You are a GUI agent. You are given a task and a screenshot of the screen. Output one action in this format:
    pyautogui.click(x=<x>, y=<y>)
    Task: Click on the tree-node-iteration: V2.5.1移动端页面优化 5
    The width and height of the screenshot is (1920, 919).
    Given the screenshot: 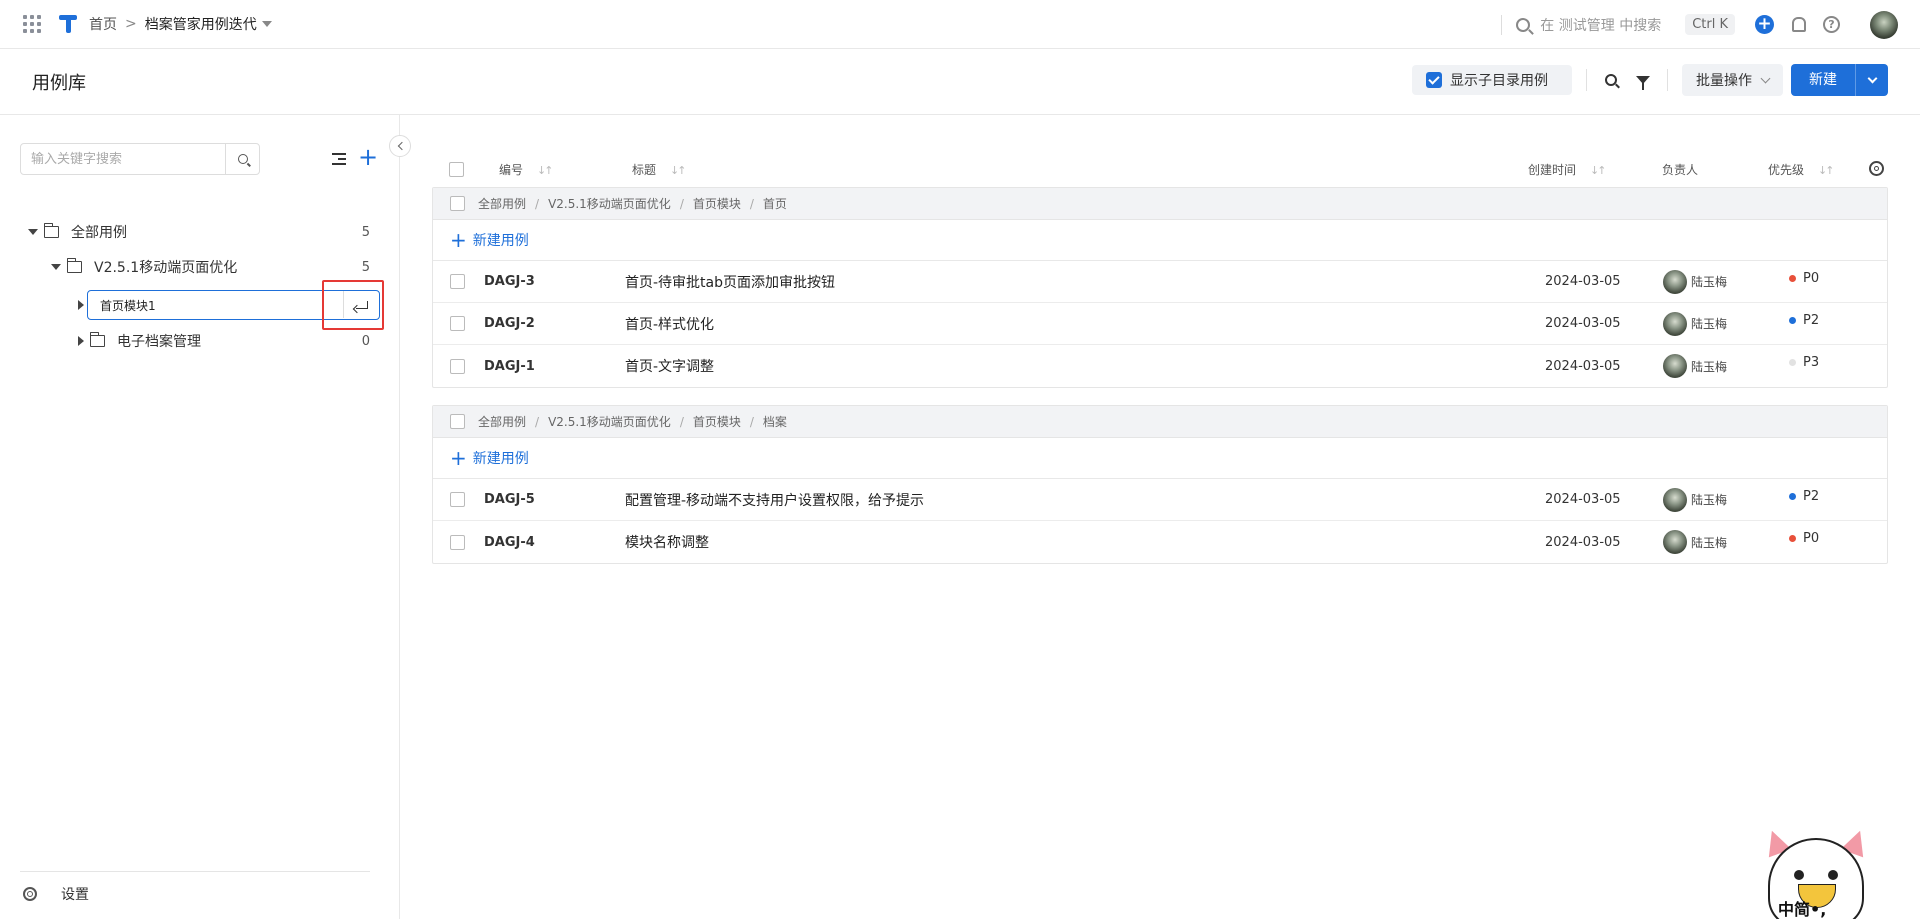 What is the action you would take?
    pyautogui.click(x=225, y=267)
    